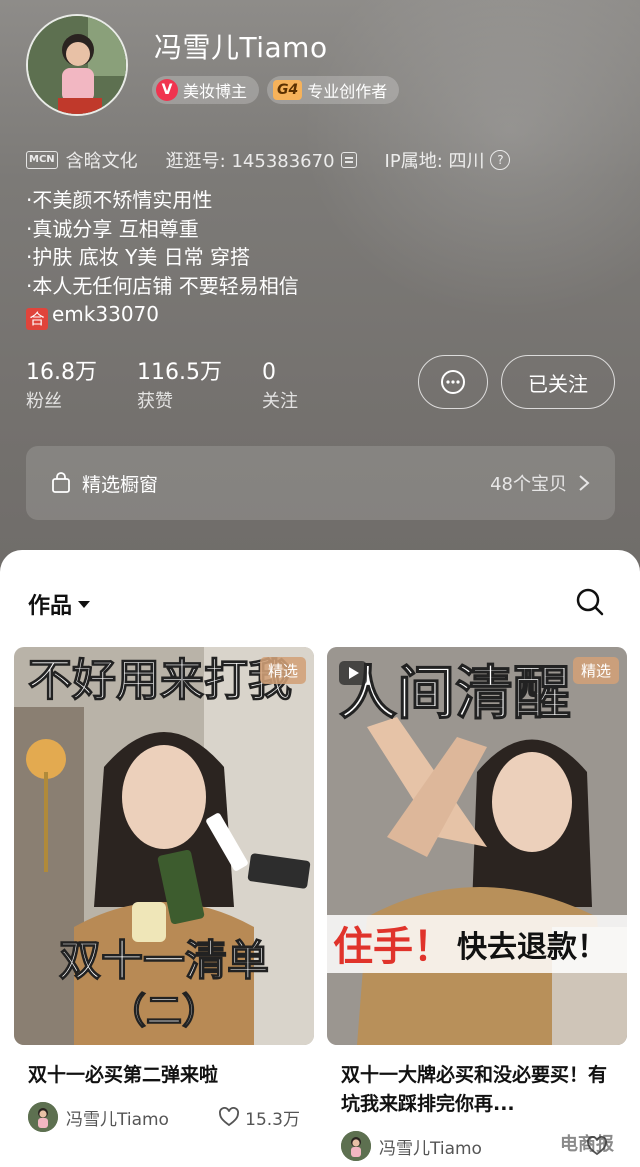  What do you see at coordinates (120, 484) in the screenshot?
I see `showcase-label: 精选橱窗` at bounding box center [120, 484].